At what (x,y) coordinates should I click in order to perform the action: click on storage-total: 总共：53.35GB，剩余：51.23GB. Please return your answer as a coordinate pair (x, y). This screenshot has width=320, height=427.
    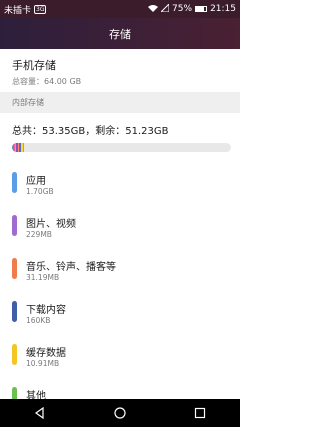
    Looking at the image, I should click on (90, 131).